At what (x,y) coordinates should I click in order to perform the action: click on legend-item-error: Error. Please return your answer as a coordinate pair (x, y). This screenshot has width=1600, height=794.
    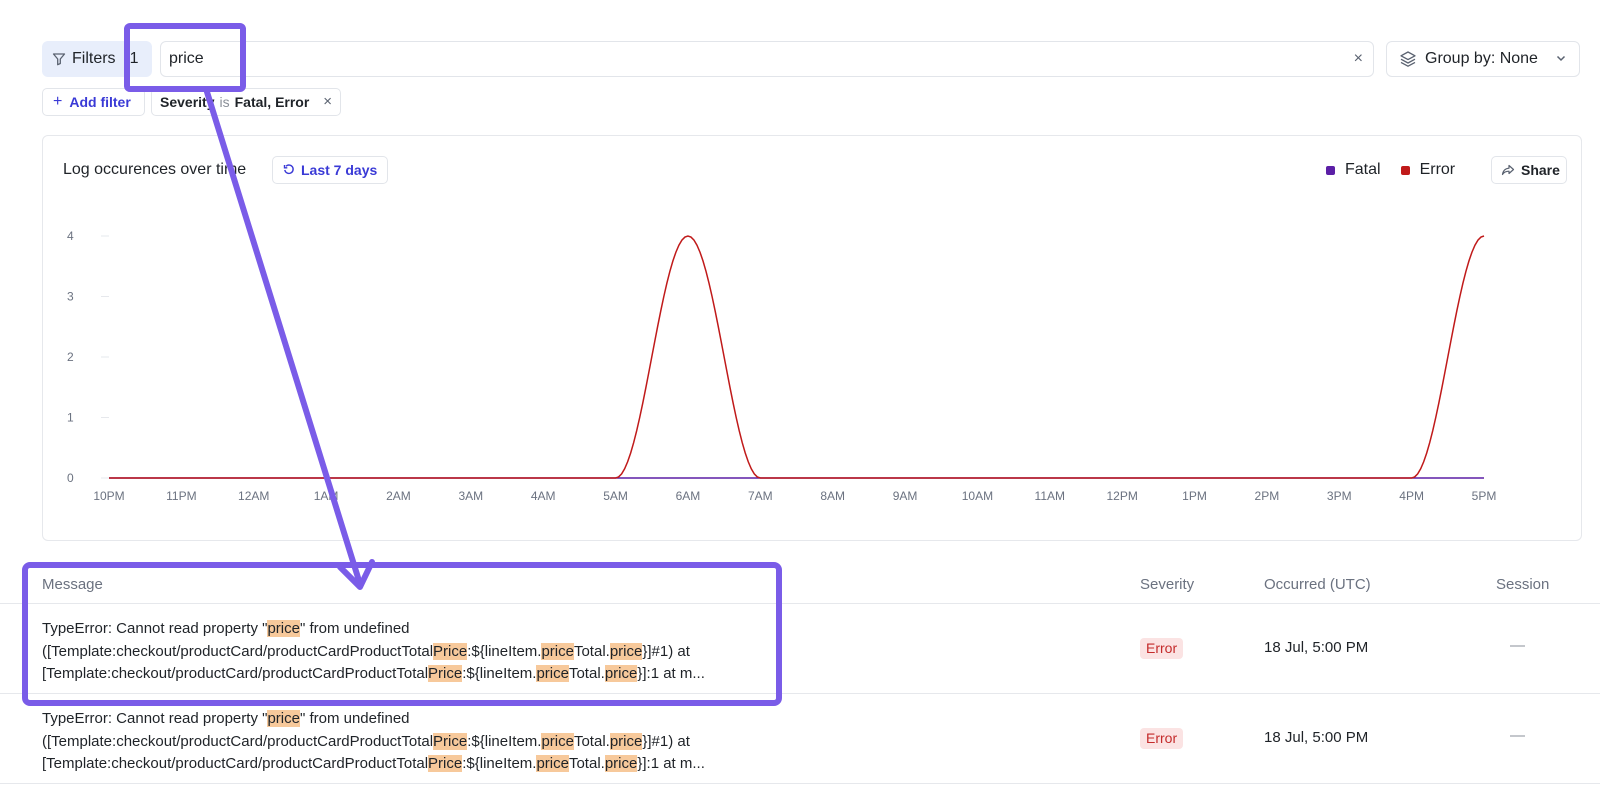
    Looking at the image, I should click on (1427, 170).